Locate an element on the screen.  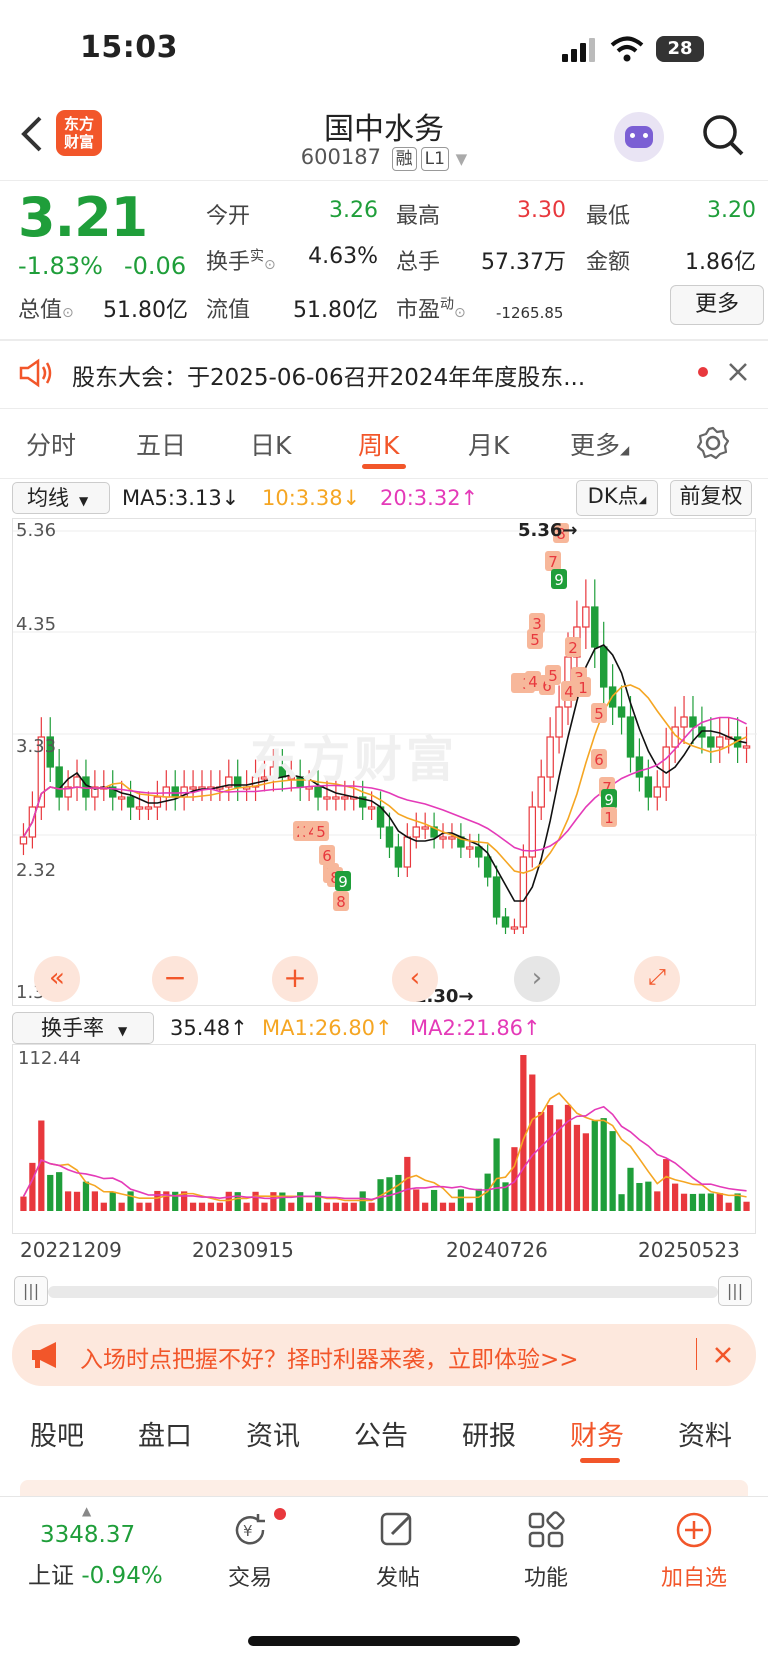
tab-more: 更多◢ is located at coordinates (599, 444).